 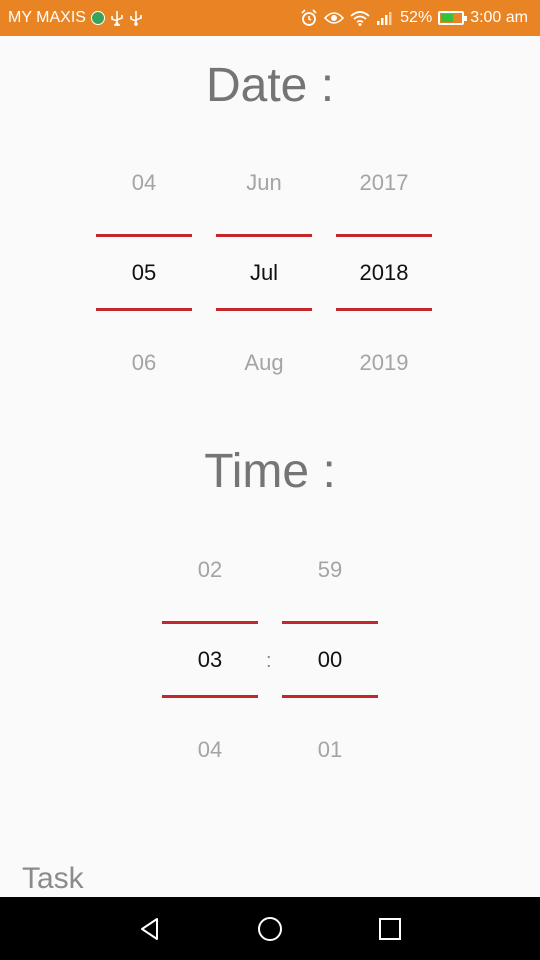 I want to click on status-bar-right: 52% 3:00 am, so click(x=414, y=18).